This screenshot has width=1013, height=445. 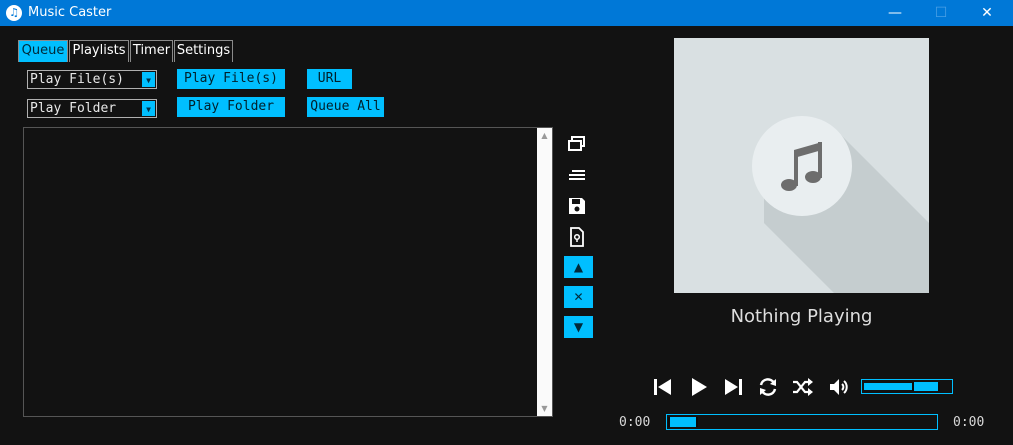 What do you see at coordinates (231, 79) in the screenshot?
I see `play-files-button: Play File(s)` at bounding box center [231, 79].